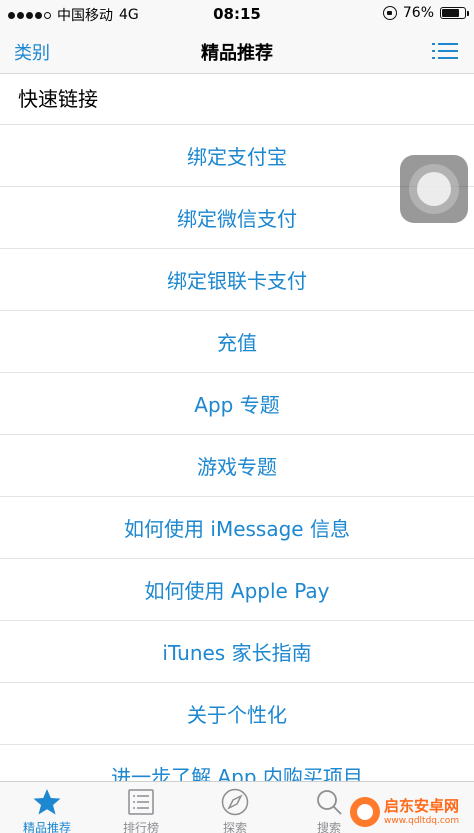  I want to click on status-bar: 中国移动 4G 08:15 76%, so click(237, 14).